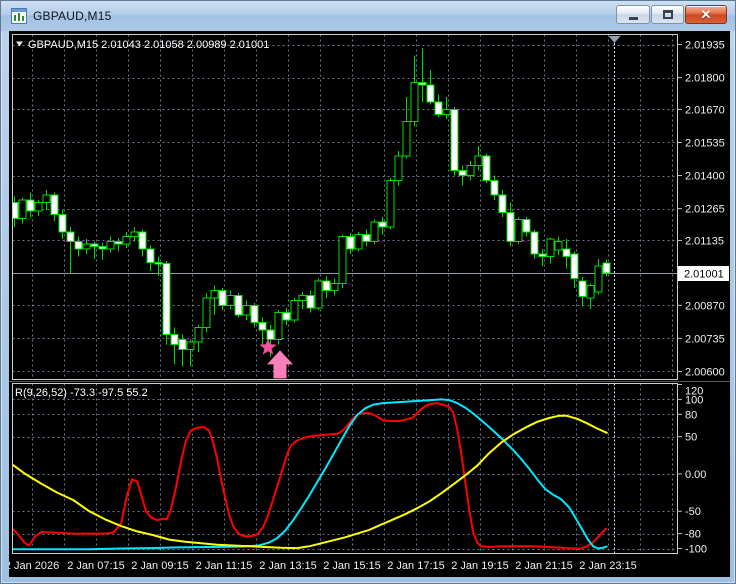  What do you see at coordinates (693, 535) in the screenshot?
I see `indicator-scale-label: -80` at bounding box center [693, 535].